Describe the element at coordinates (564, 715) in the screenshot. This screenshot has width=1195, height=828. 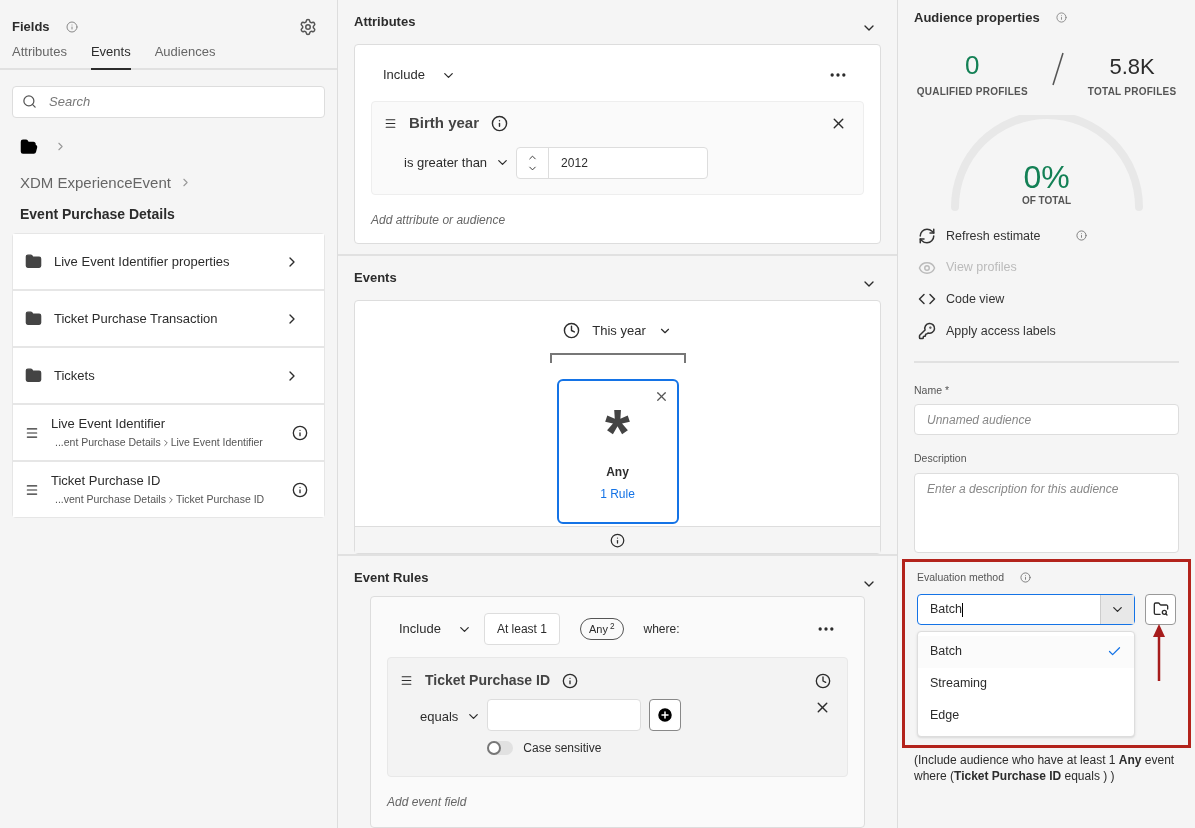
I see `value-field` at that location.